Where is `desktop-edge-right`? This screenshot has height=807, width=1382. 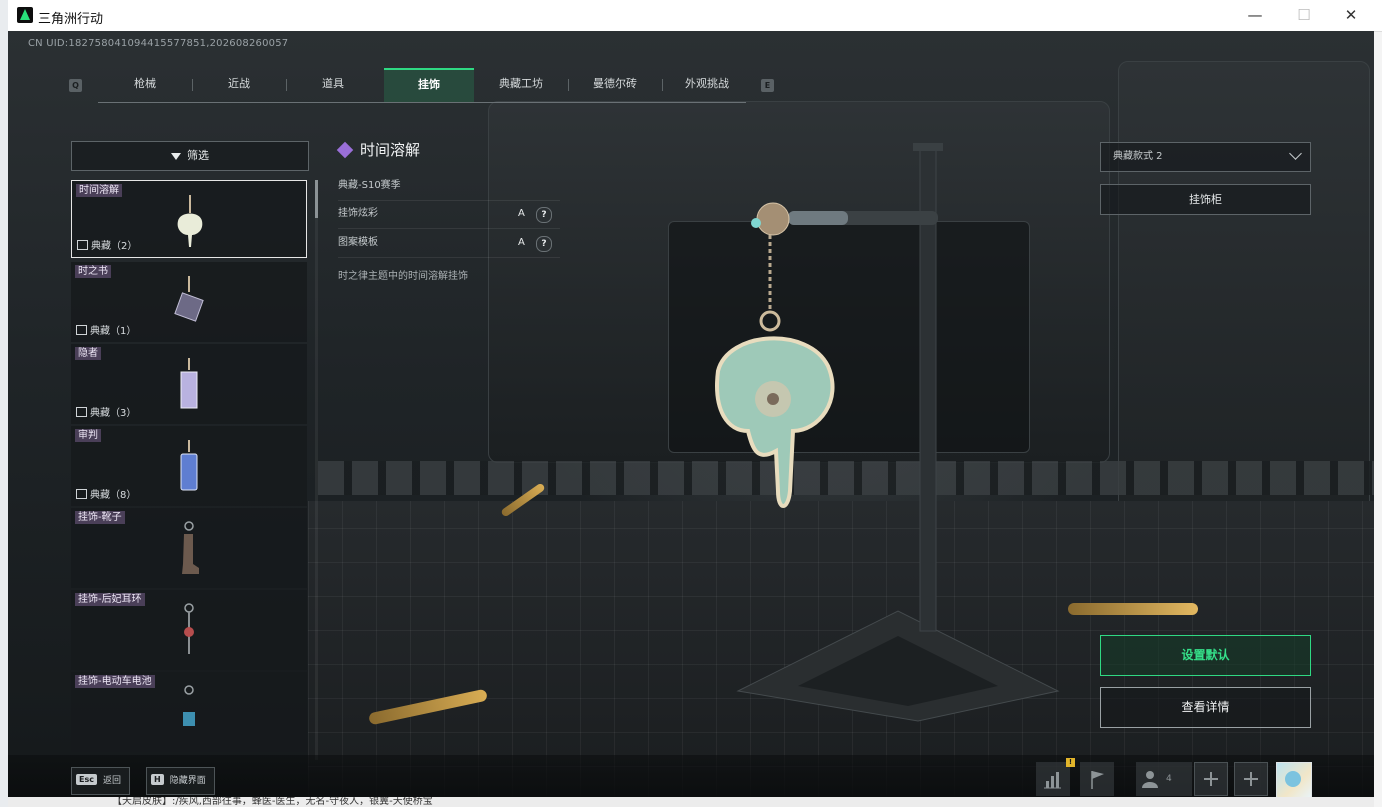 desktop-edge-right is located at coordinates (1378, 419).